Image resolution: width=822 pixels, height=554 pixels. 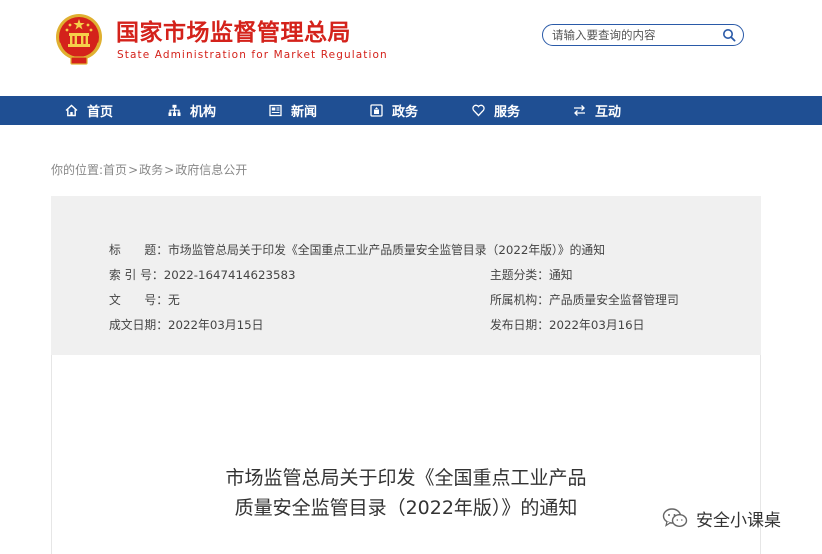 What do you see at coordinates (519, 275) in the screenshot?
I see `meta-category-label: 主题分类：` at bounding box center [519, 275].